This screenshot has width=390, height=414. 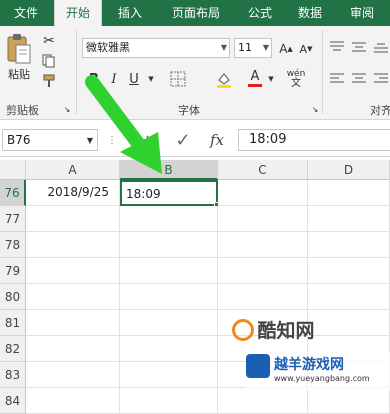 I want to click on column-header-d: D, so click(x=349, y=170).